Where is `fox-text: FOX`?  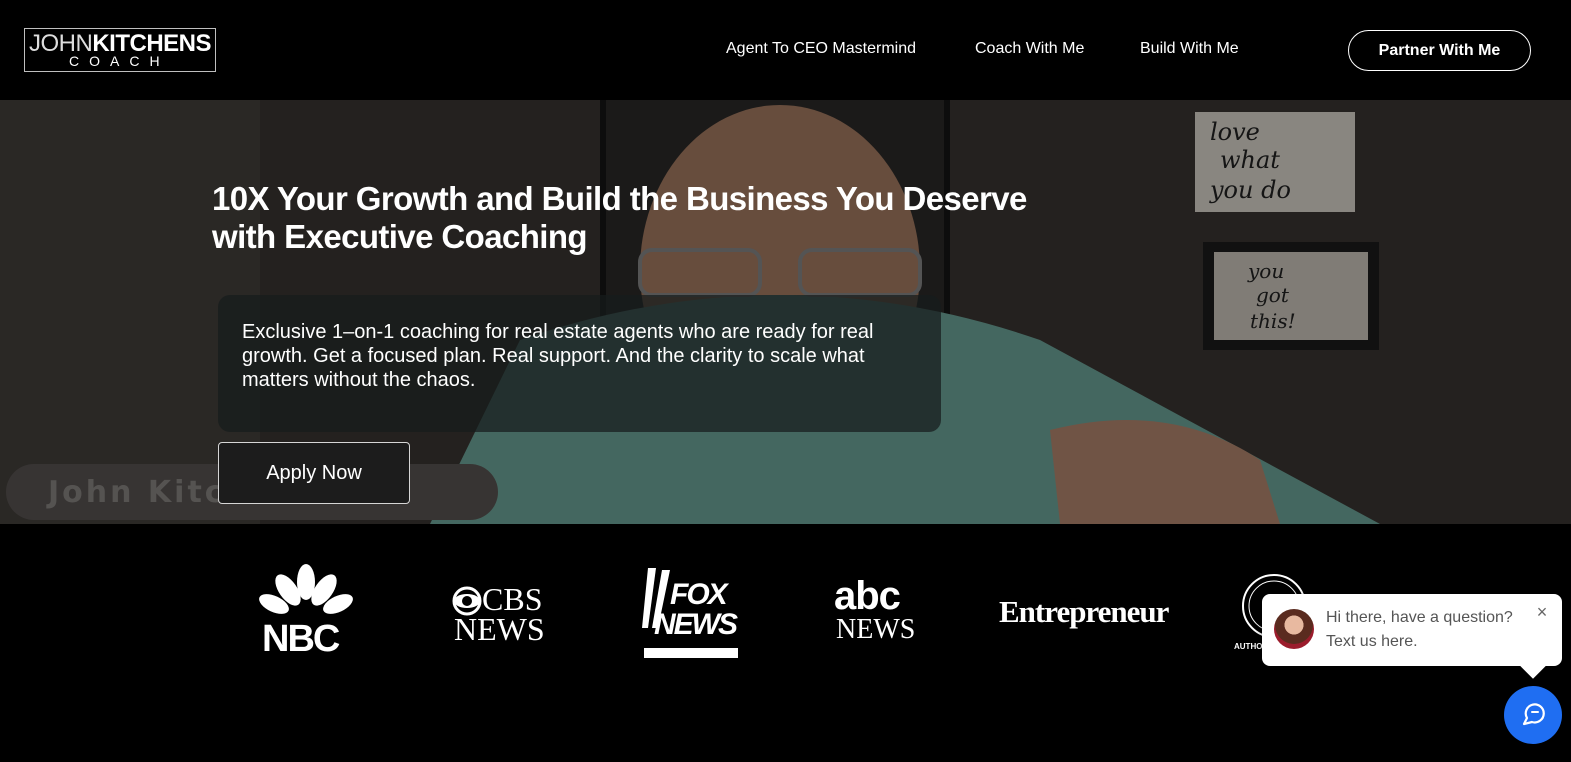
fox-text: FOX is located at coordinates (699, 594).